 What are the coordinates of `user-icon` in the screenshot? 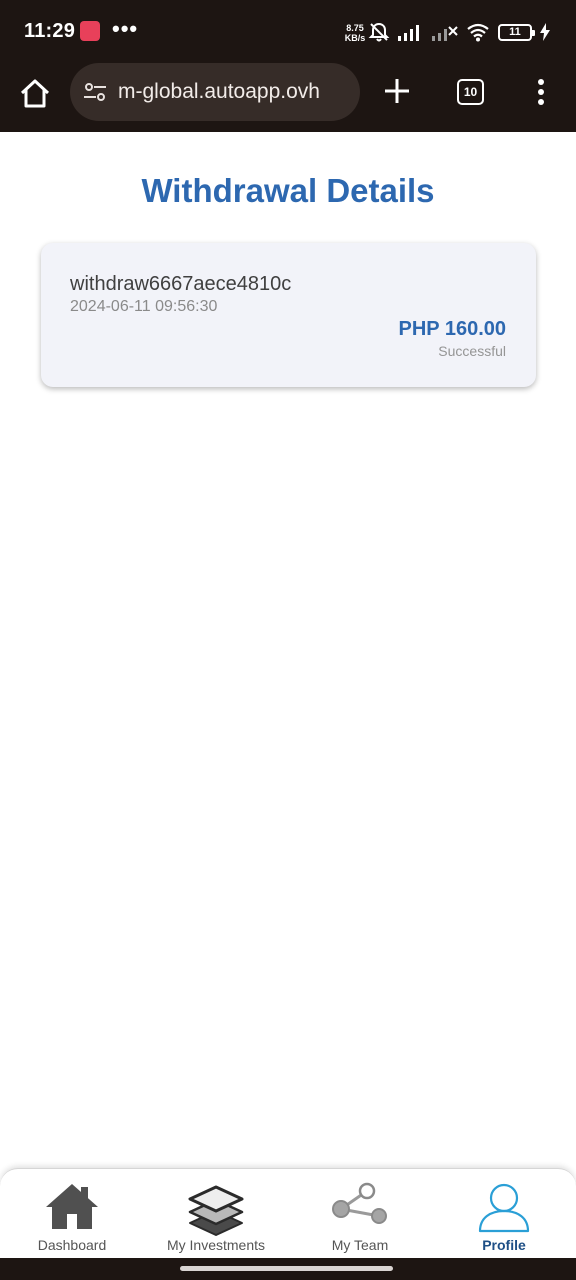 It's located at (504, 1208).